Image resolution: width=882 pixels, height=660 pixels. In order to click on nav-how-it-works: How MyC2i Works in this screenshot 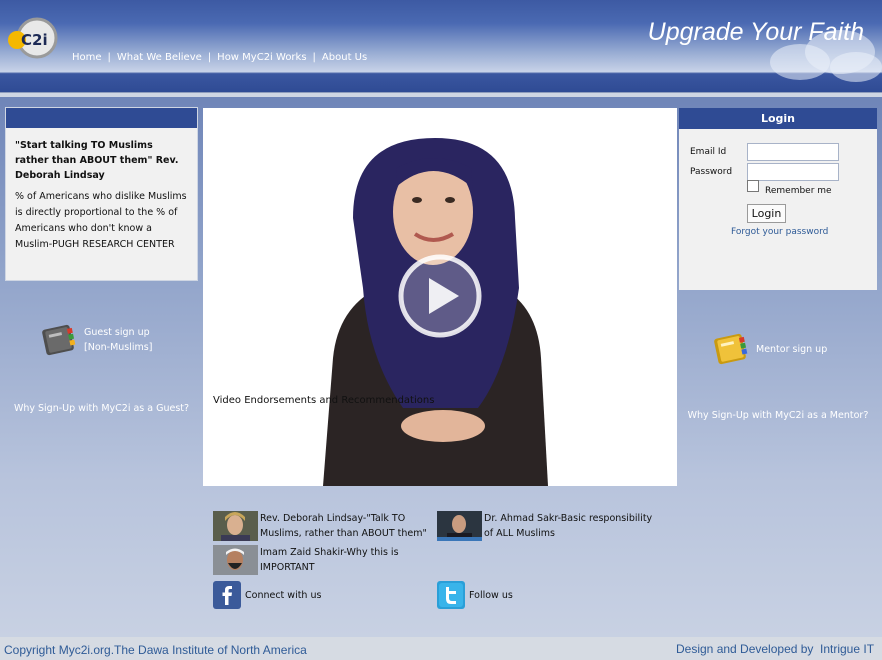, I will do `click(261, 57)`.